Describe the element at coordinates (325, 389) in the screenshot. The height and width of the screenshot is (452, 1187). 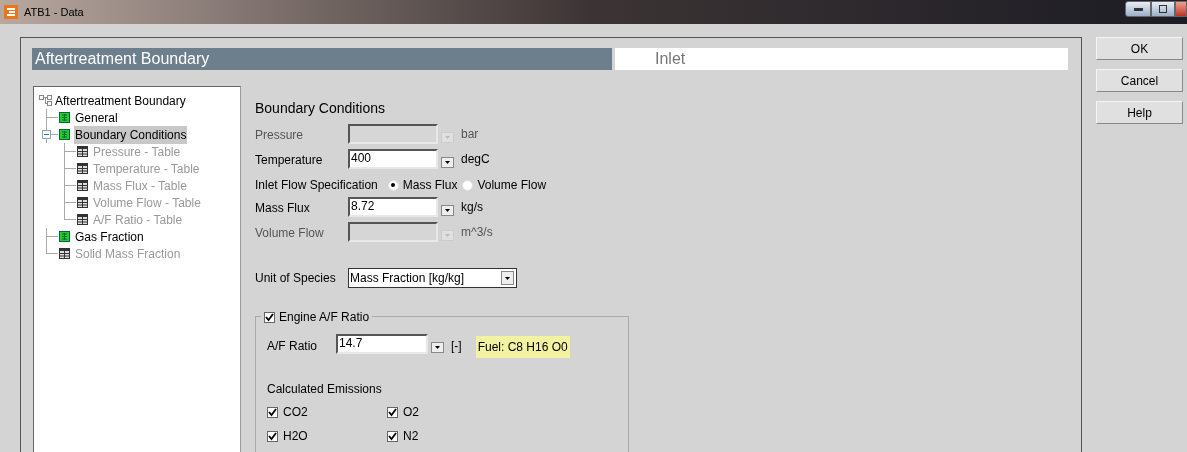
I see `section-label: Calculated Emissions` at that location.